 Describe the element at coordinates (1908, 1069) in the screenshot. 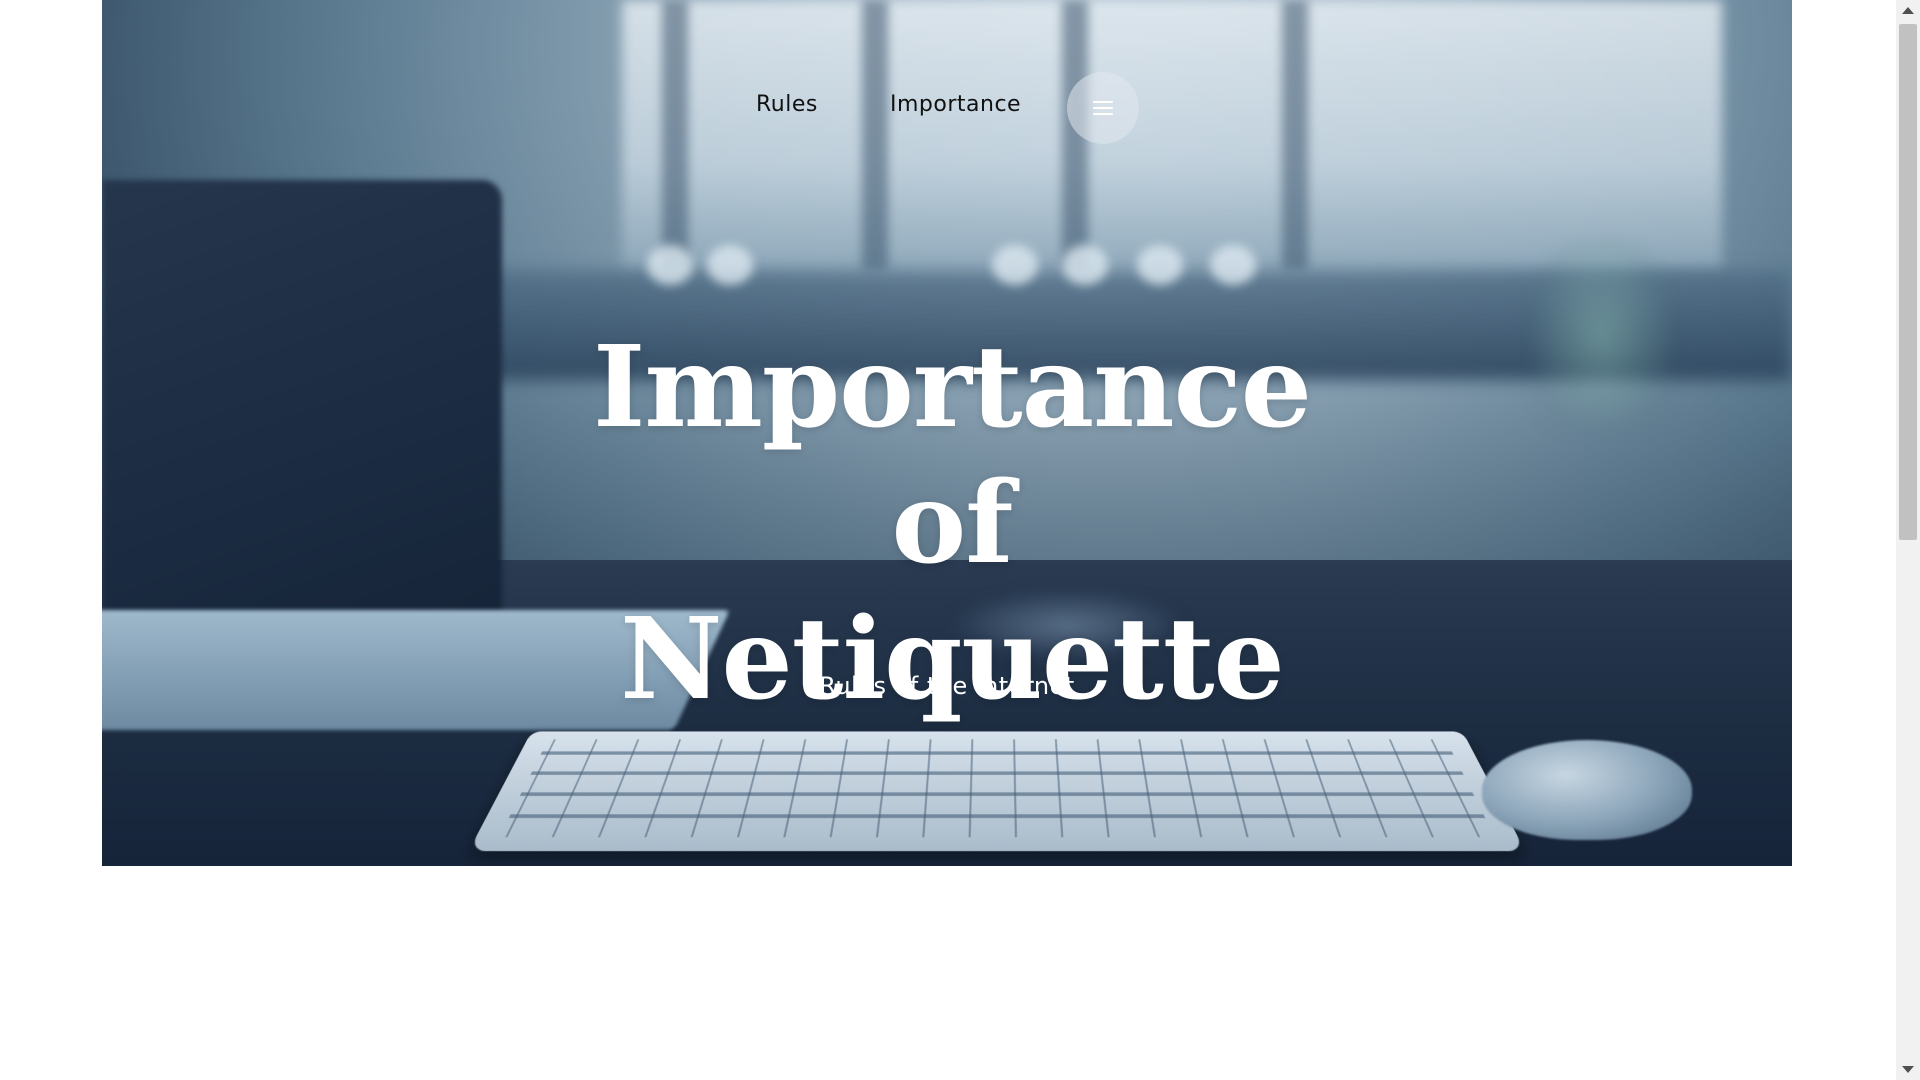

I see `scroll-down-arrow-icon` at that location.